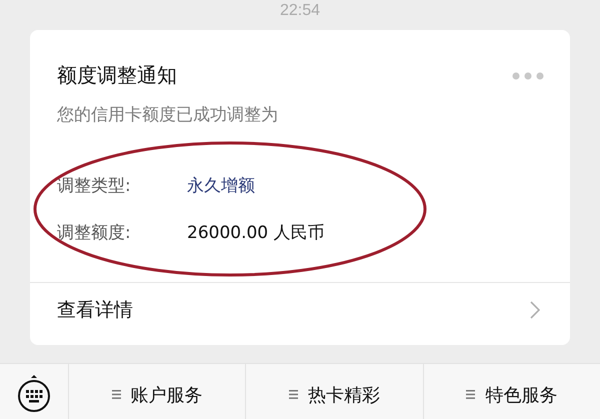 Image resolution: width=600 pixels, height=419 pixels. Describe the element at coordinates (256, 233) in the screenshot. I see `field-value: 26000.00 人民币` at that location.